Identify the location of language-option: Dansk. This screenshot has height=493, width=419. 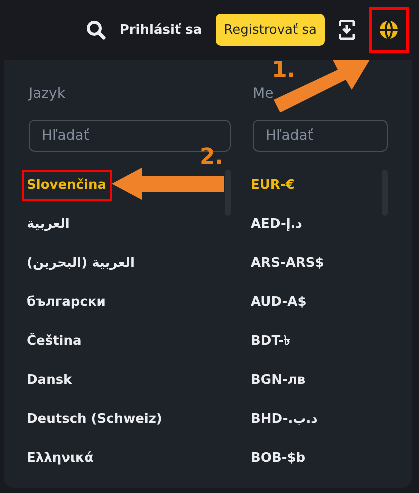
(50, 380).